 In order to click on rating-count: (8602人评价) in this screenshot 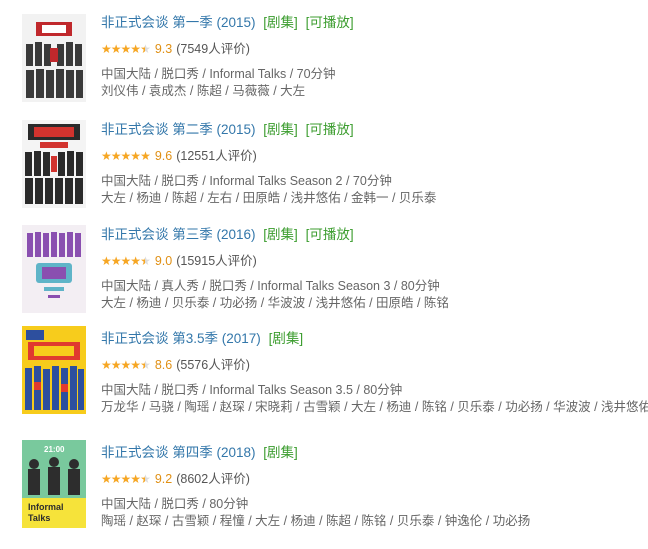, I will do `click(213, 479)`.